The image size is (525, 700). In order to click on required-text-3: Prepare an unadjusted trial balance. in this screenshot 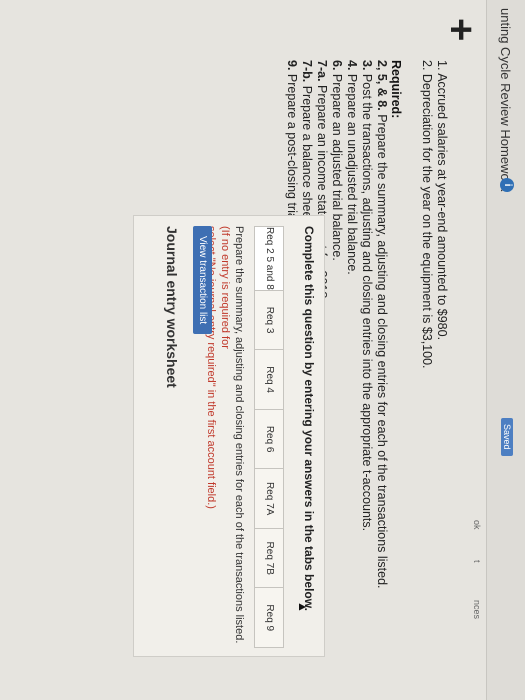, I will do `click(352, 172)`.